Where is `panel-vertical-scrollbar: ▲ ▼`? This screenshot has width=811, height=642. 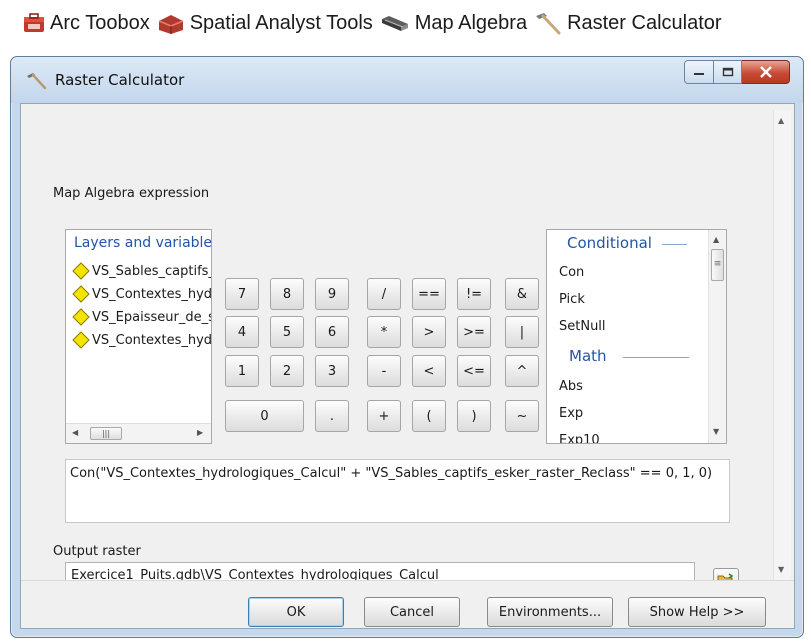 panel-vertical-scrollbar: ▲ ▼ is located at coordinates (782, 345).